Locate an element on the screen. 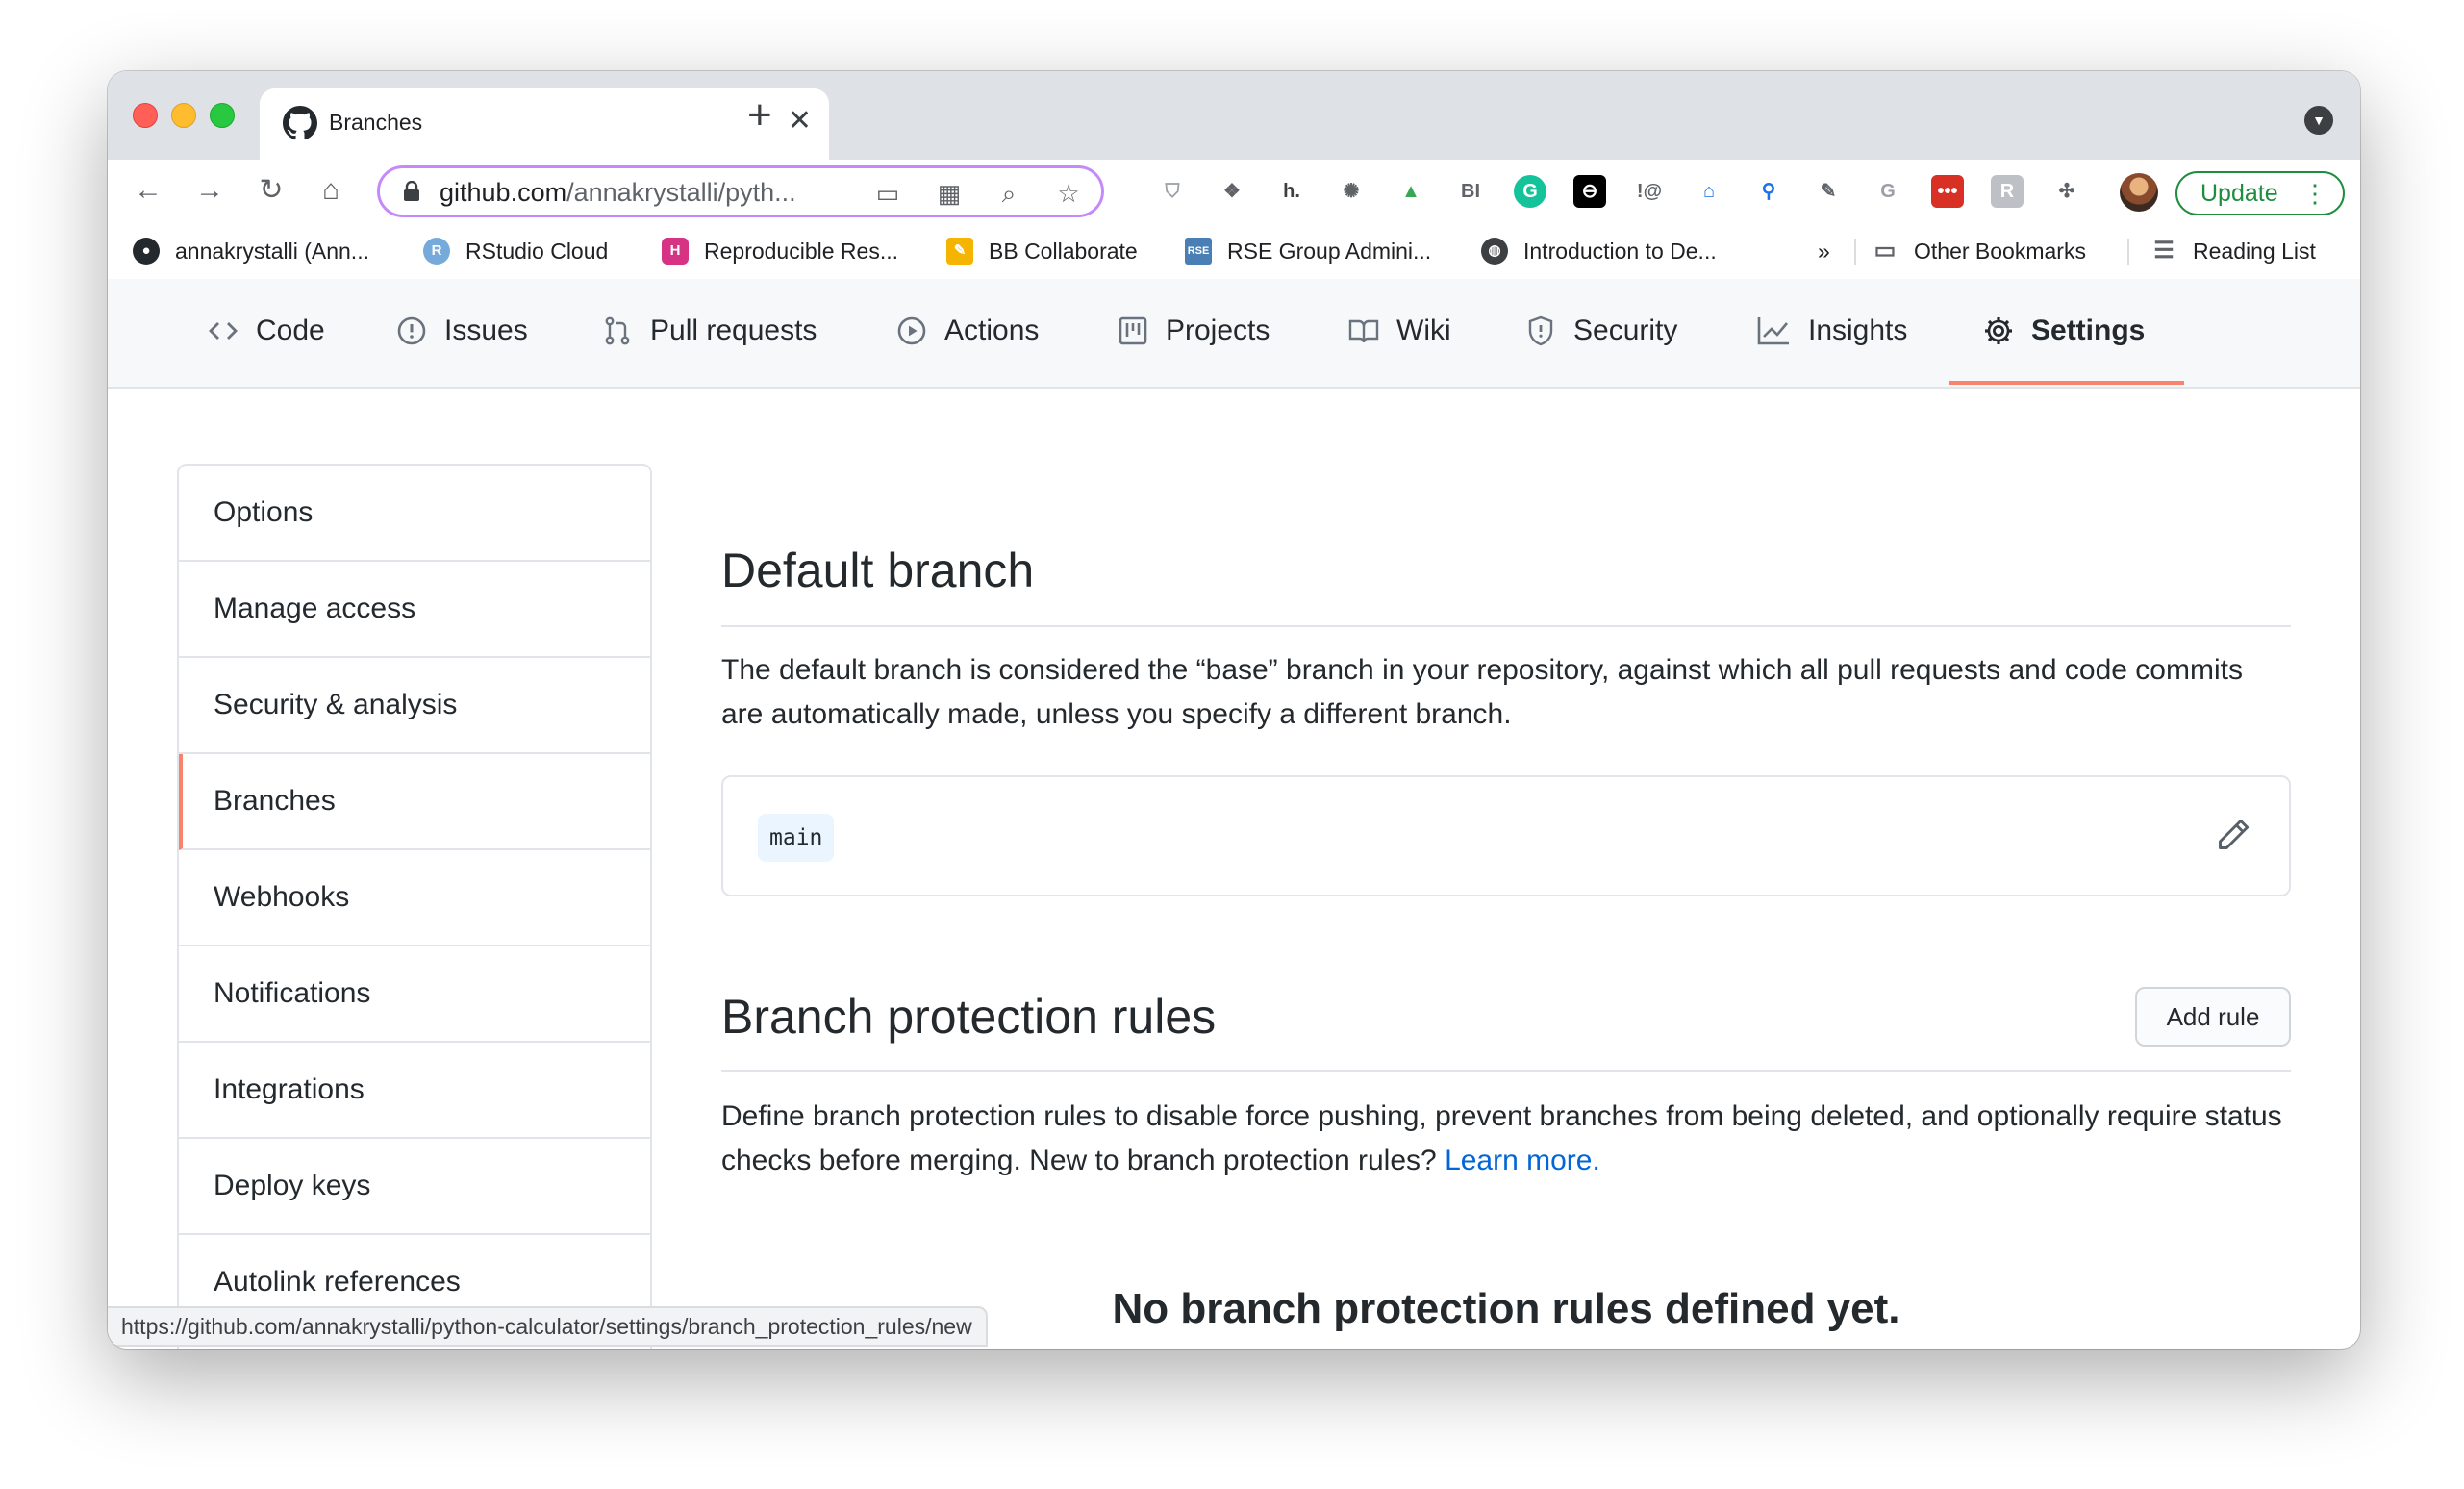 The width and height of the screenshot is (2464, 1489). sidebar-item-webhooks: Webhooks is located at coordinates (414, 898).